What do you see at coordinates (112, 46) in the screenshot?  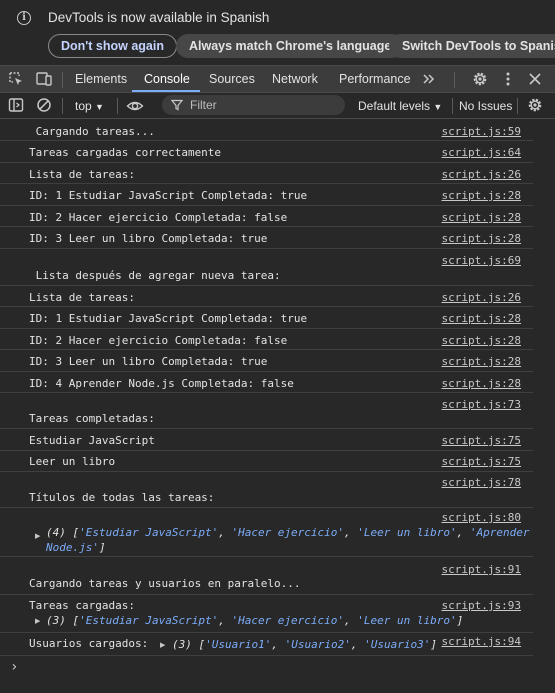 I see `dont-show-again-button: Don't show again` at bounding box center [112, 46].